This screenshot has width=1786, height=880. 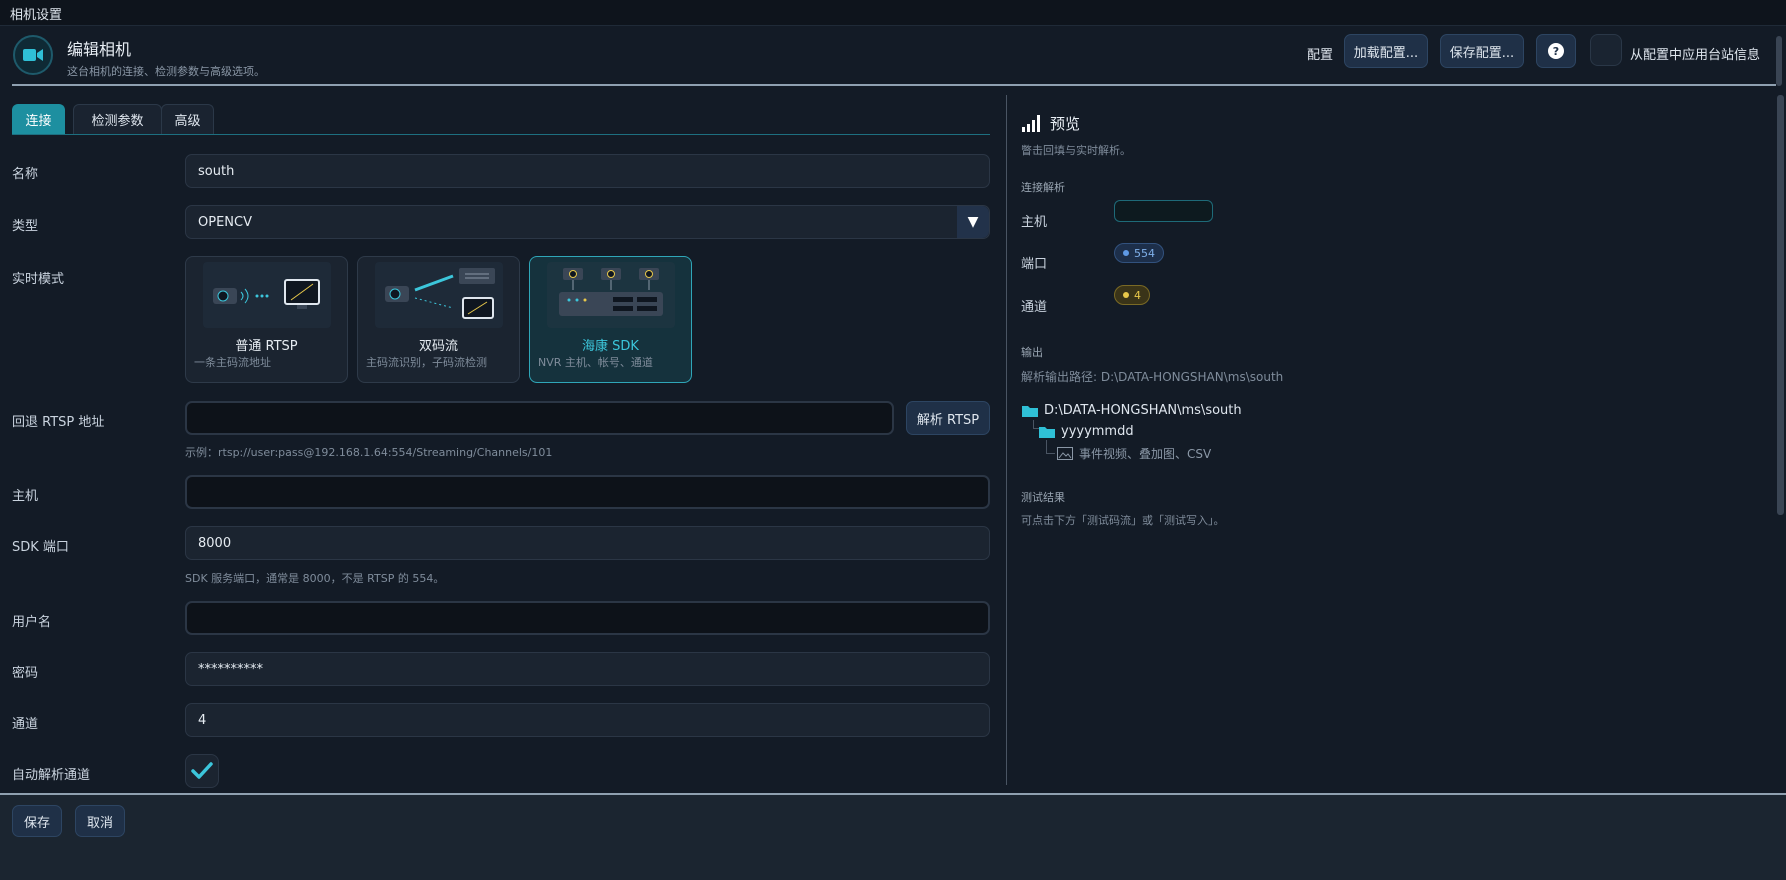 What do you see at coordinates (1065, 124) in the screenshot?
I see `preview-title: 预览` at bounding box center [1065, 124].